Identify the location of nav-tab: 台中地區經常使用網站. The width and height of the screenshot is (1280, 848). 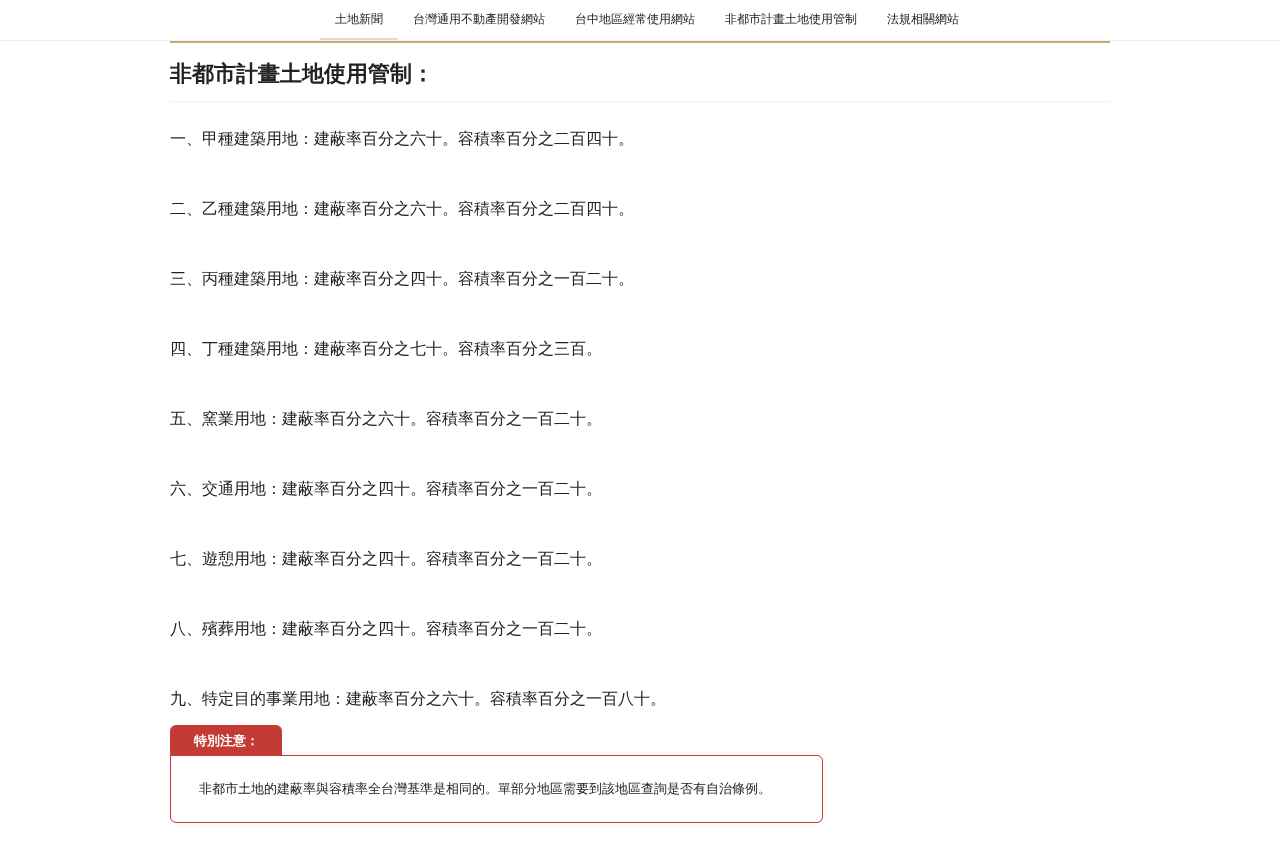
(635, 20).